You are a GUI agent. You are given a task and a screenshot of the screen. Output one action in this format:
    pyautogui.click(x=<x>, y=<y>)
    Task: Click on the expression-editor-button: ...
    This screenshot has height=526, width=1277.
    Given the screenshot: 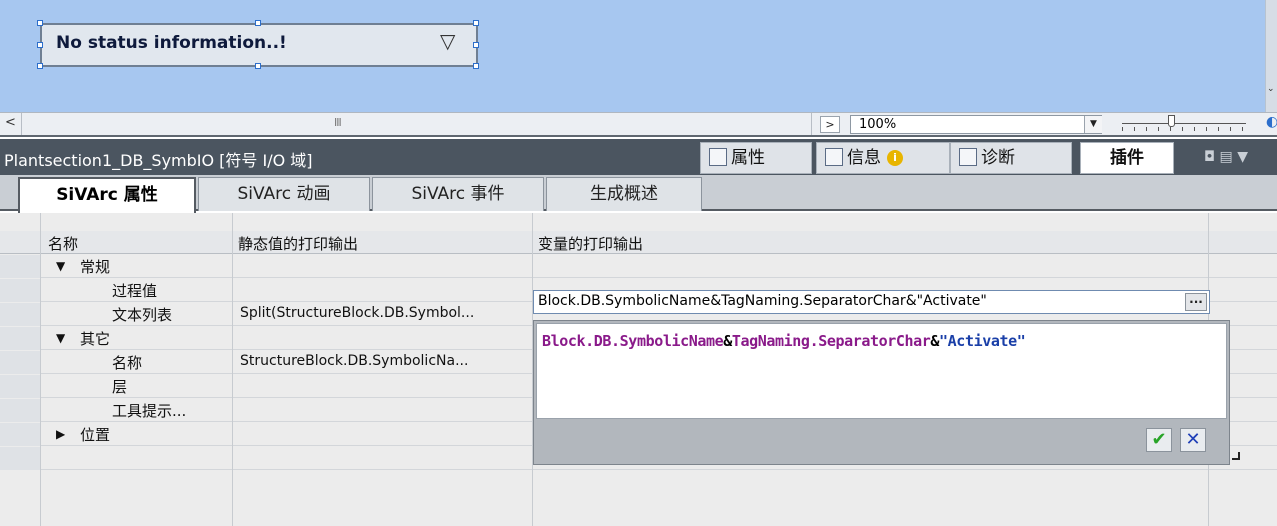 What is the action you would take?
    pyautogui.click(x=1196, y=302)
    